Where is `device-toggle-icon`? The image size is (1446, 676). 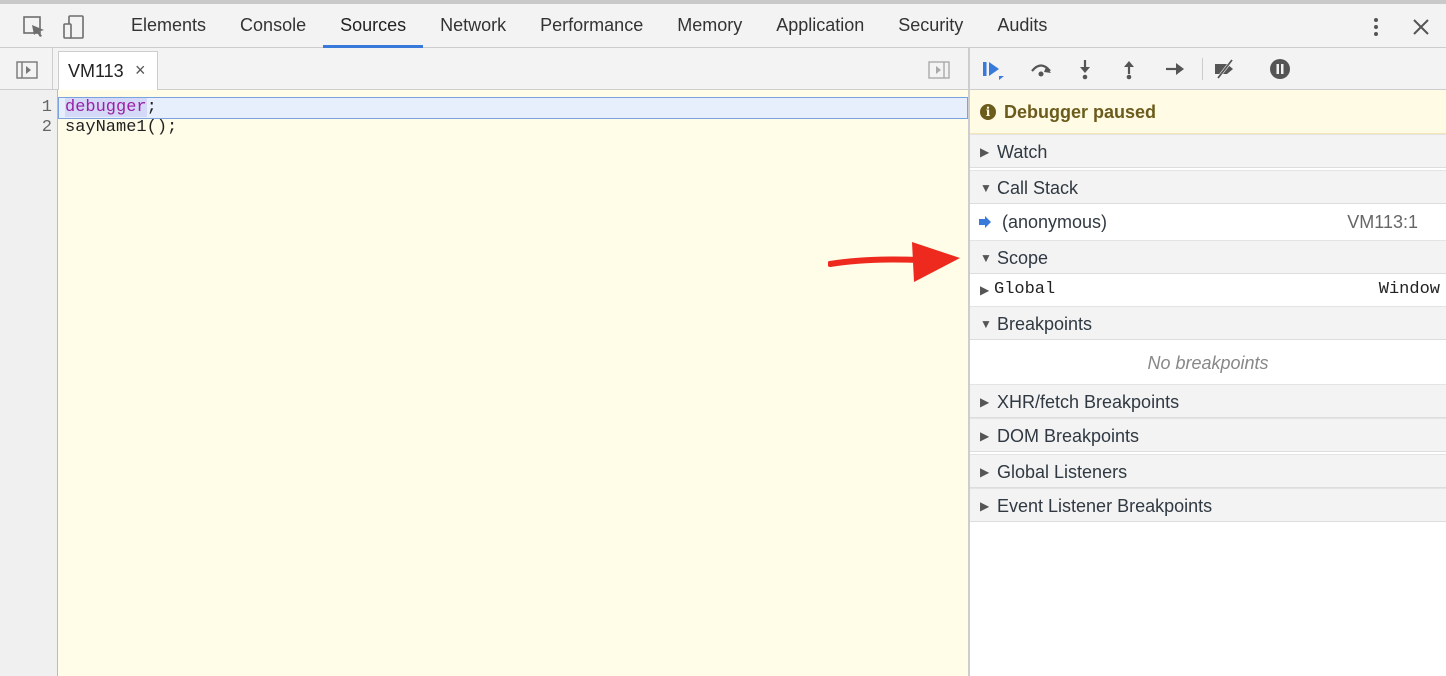 device-toggle-icon is located at coordinates (74, 27).